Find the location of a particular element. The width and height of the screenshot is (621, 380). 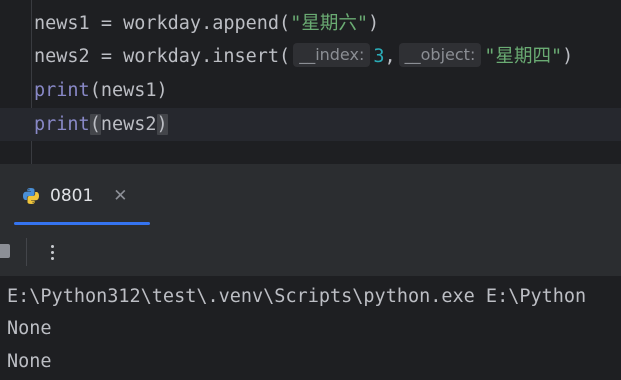

code-line-1: news1 = workday.append("星期六") is located at coordinates (206, 24).